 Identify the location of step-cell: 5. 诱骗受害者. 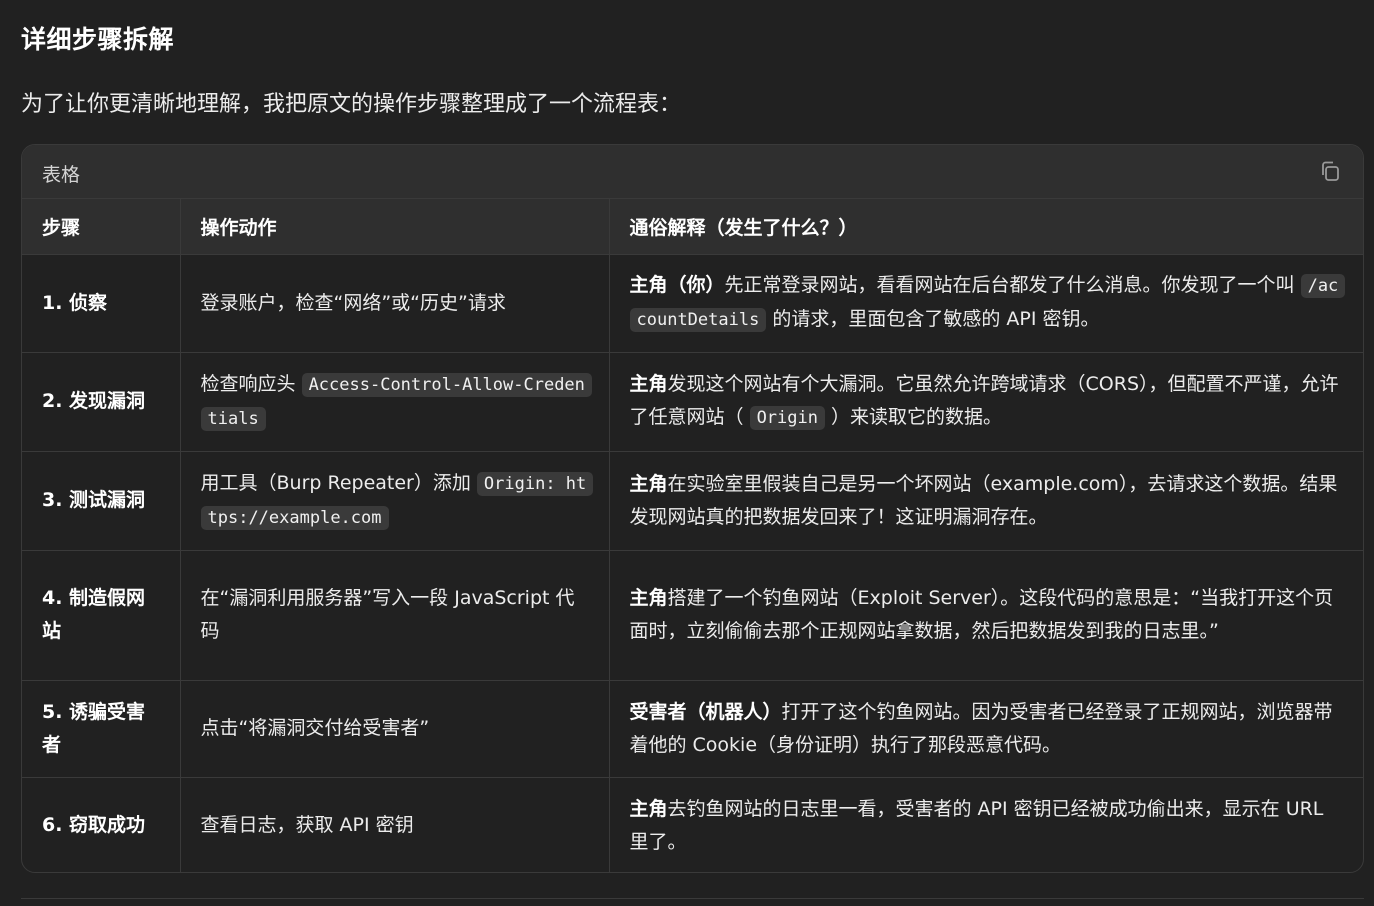
(101, 729).